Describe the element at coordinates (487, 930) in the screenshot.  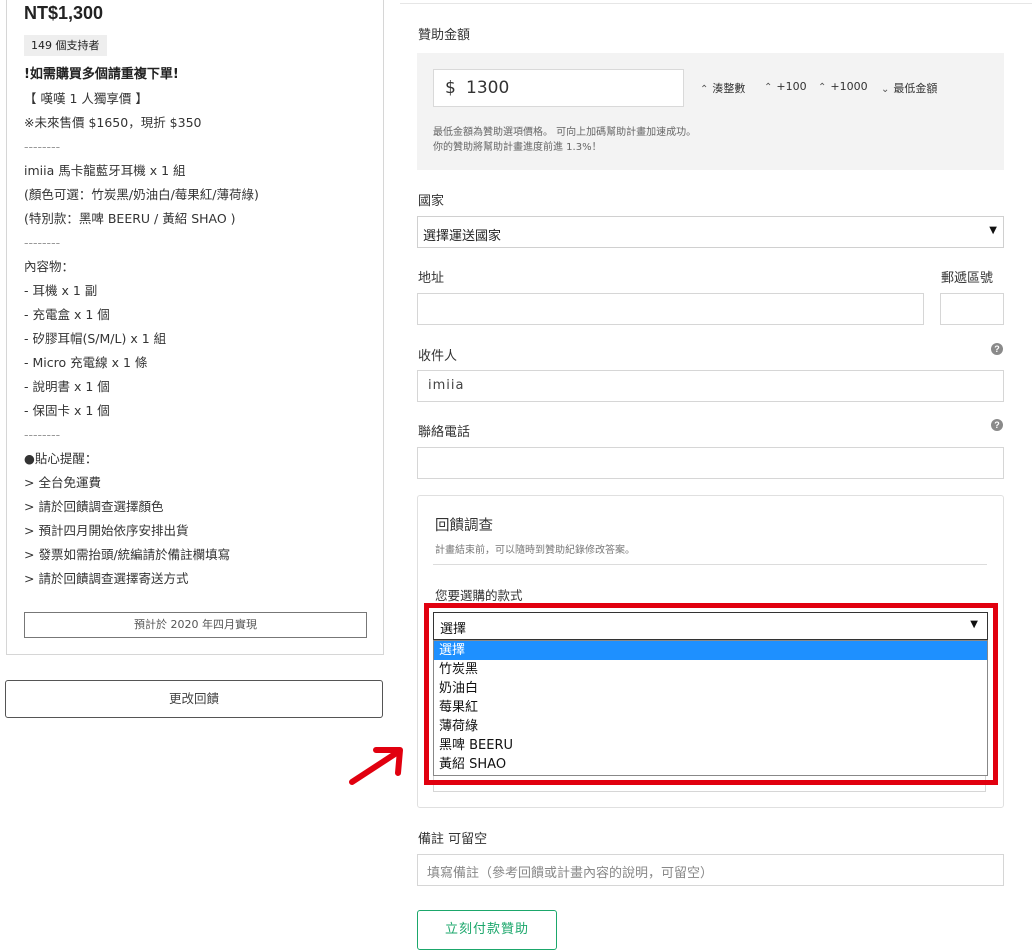
I see `pay-now-button: 立刻付款贊助` at that location.